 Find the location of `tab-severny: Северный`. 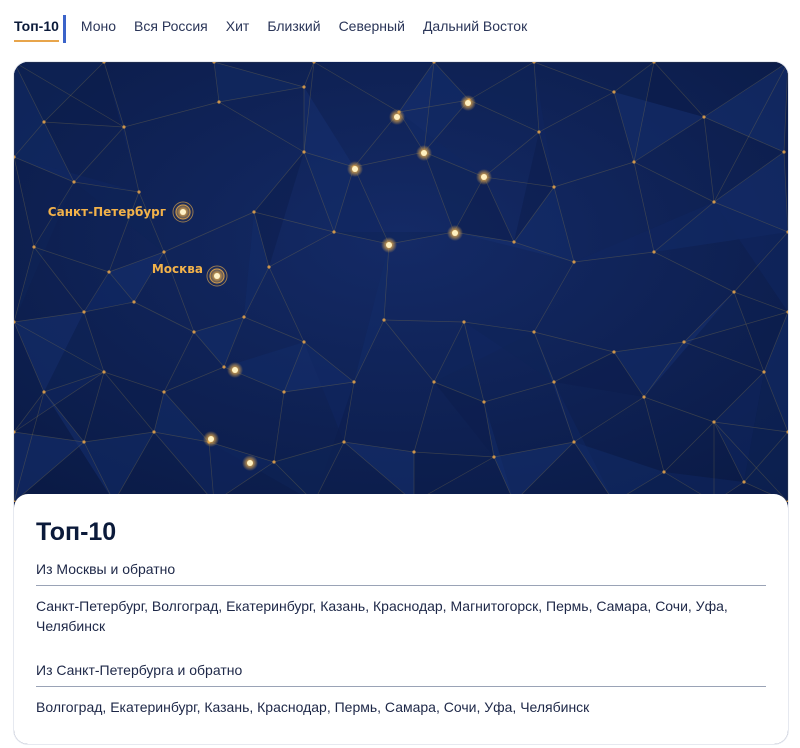

tab-severny: Северный is located at coordinates (372, 22).